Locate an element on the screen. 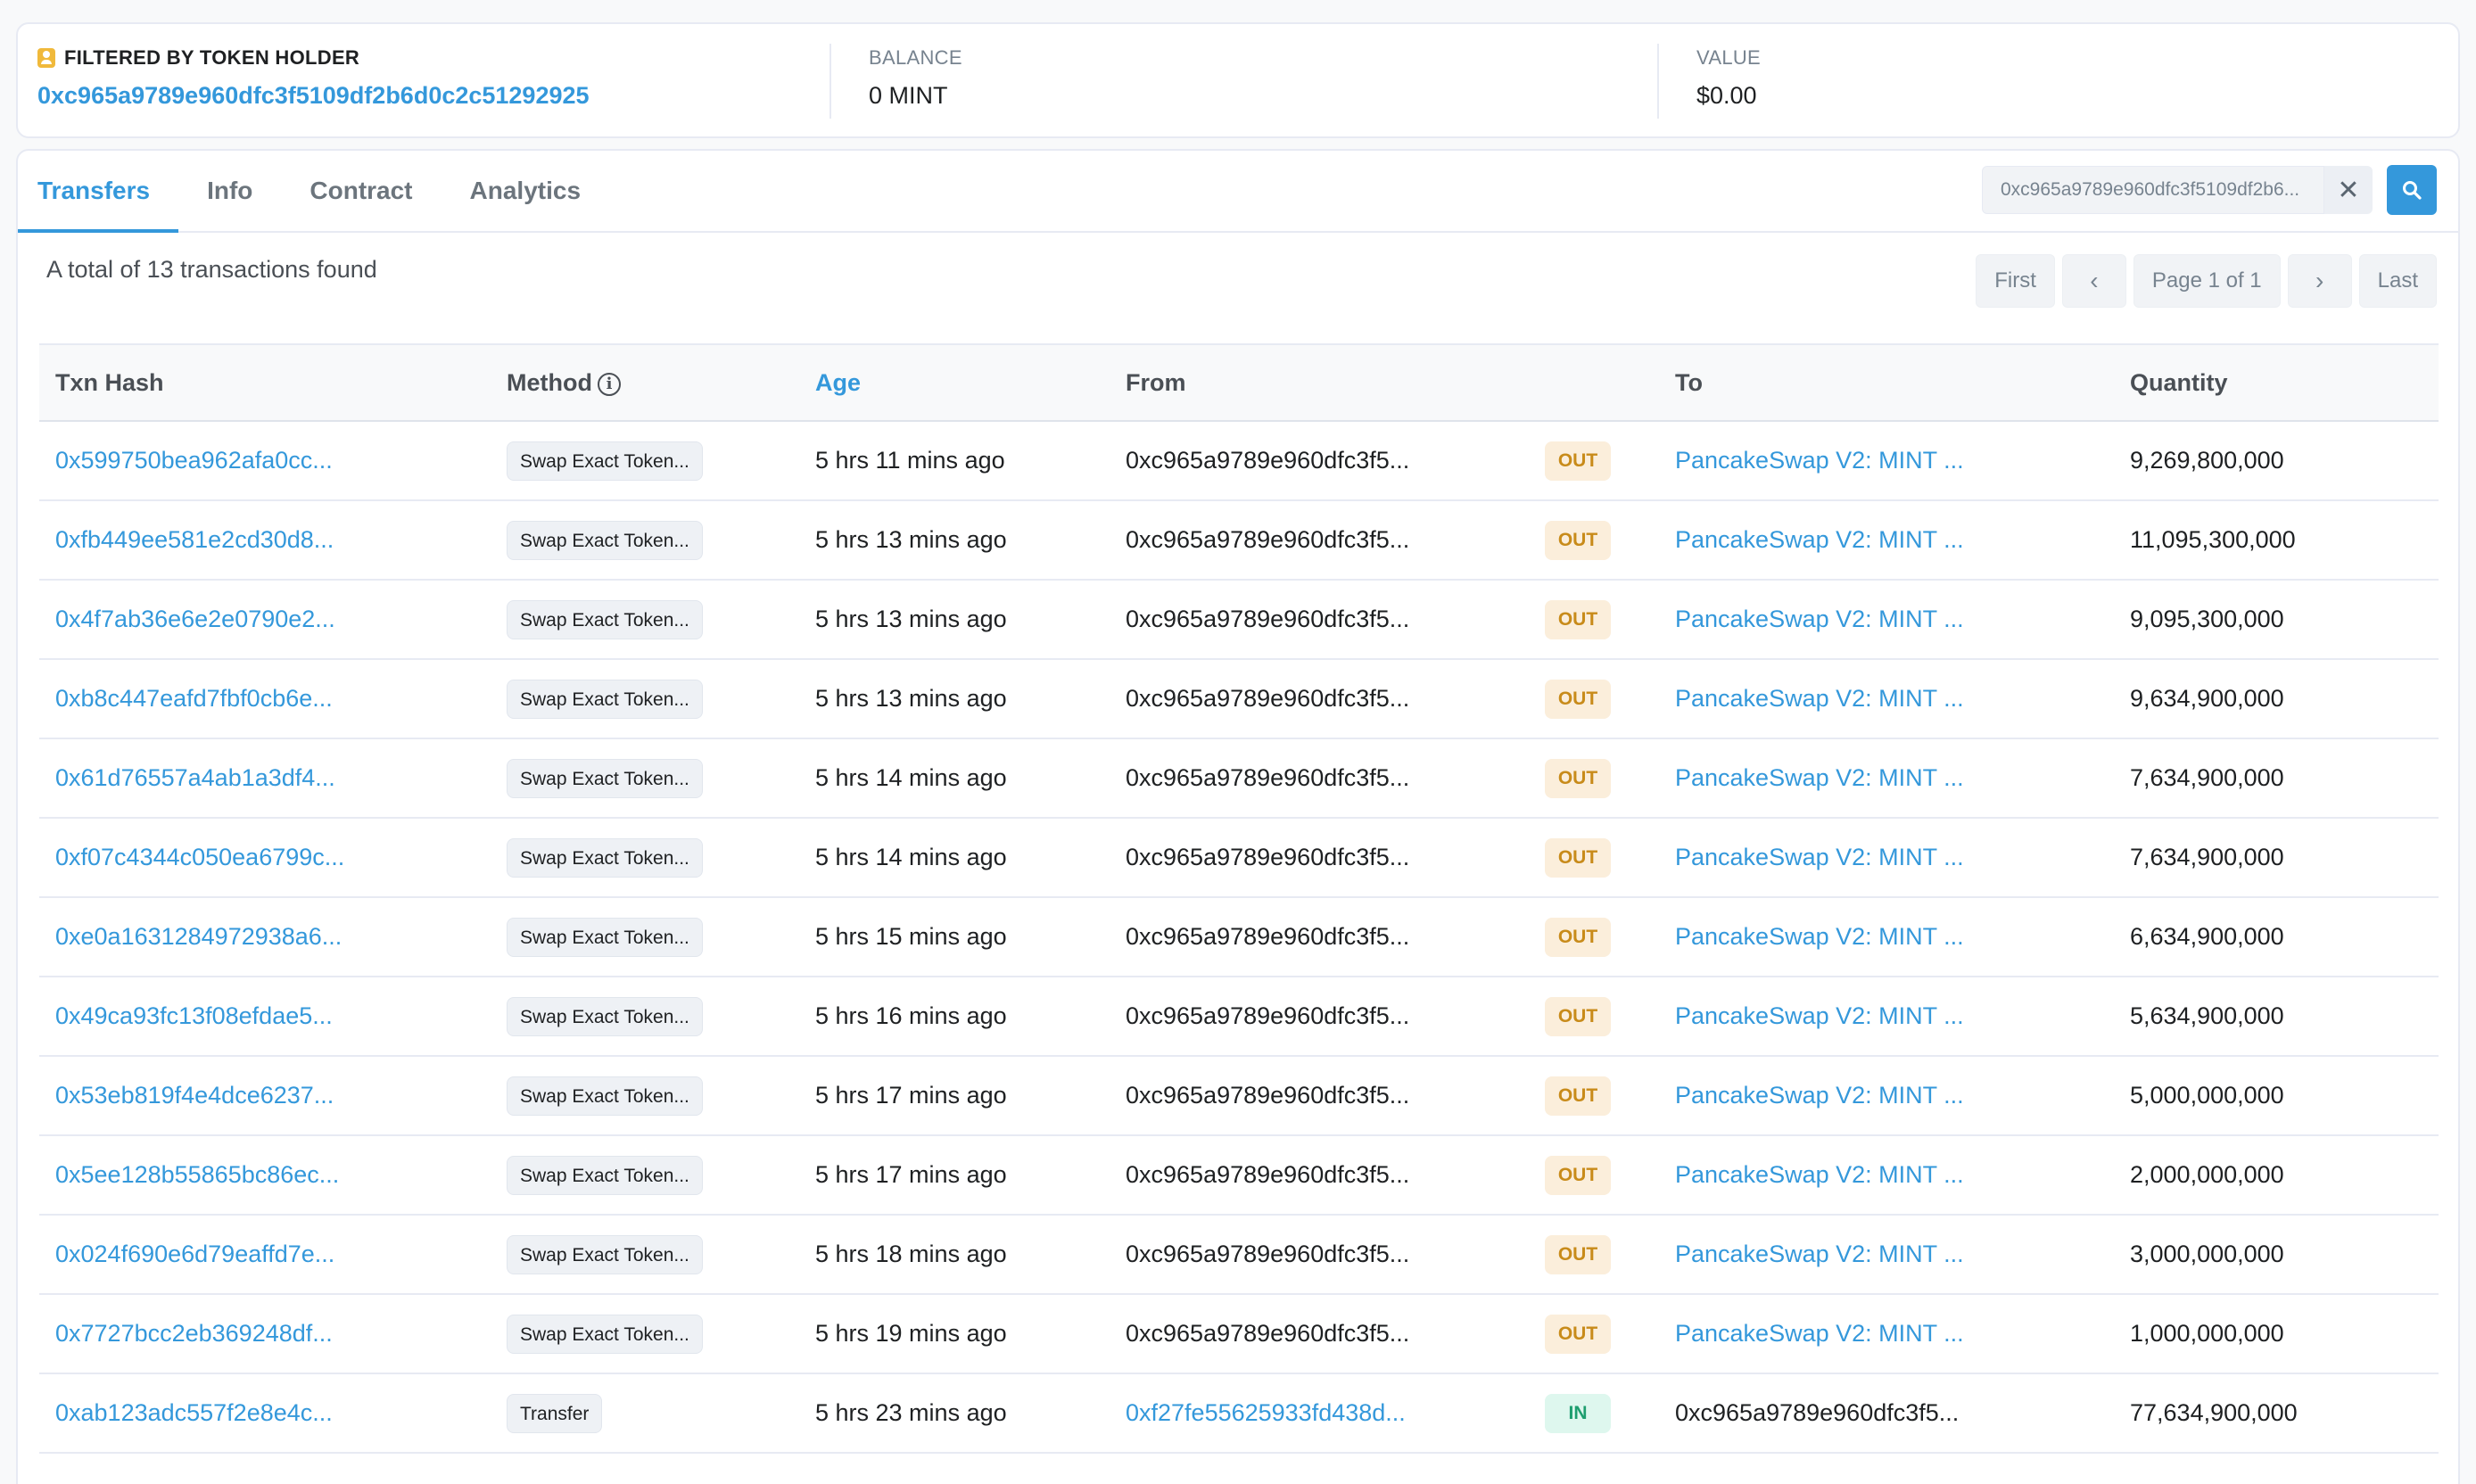 The width and height of the screenshot is (2476, 1484). quantity-cell: 6,634,900,000 is located at coordinates (2207, 936).